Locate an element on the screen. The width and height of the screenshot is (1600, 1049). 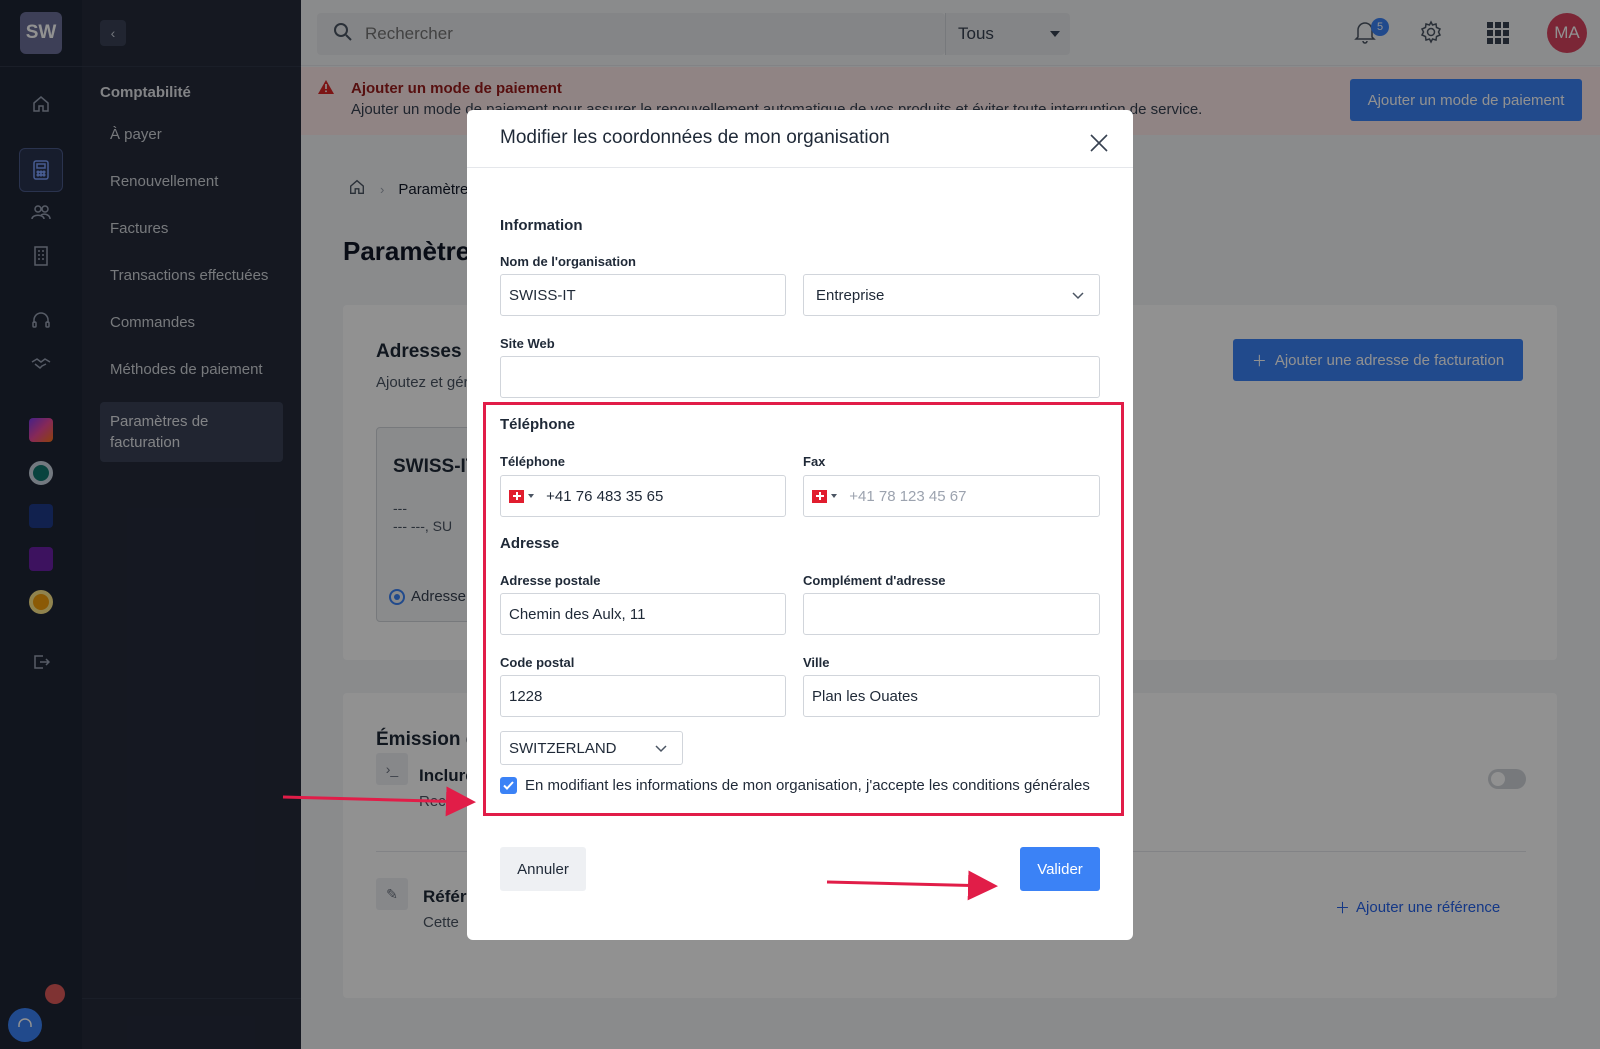
street-input is located at coordinates (647, 614).